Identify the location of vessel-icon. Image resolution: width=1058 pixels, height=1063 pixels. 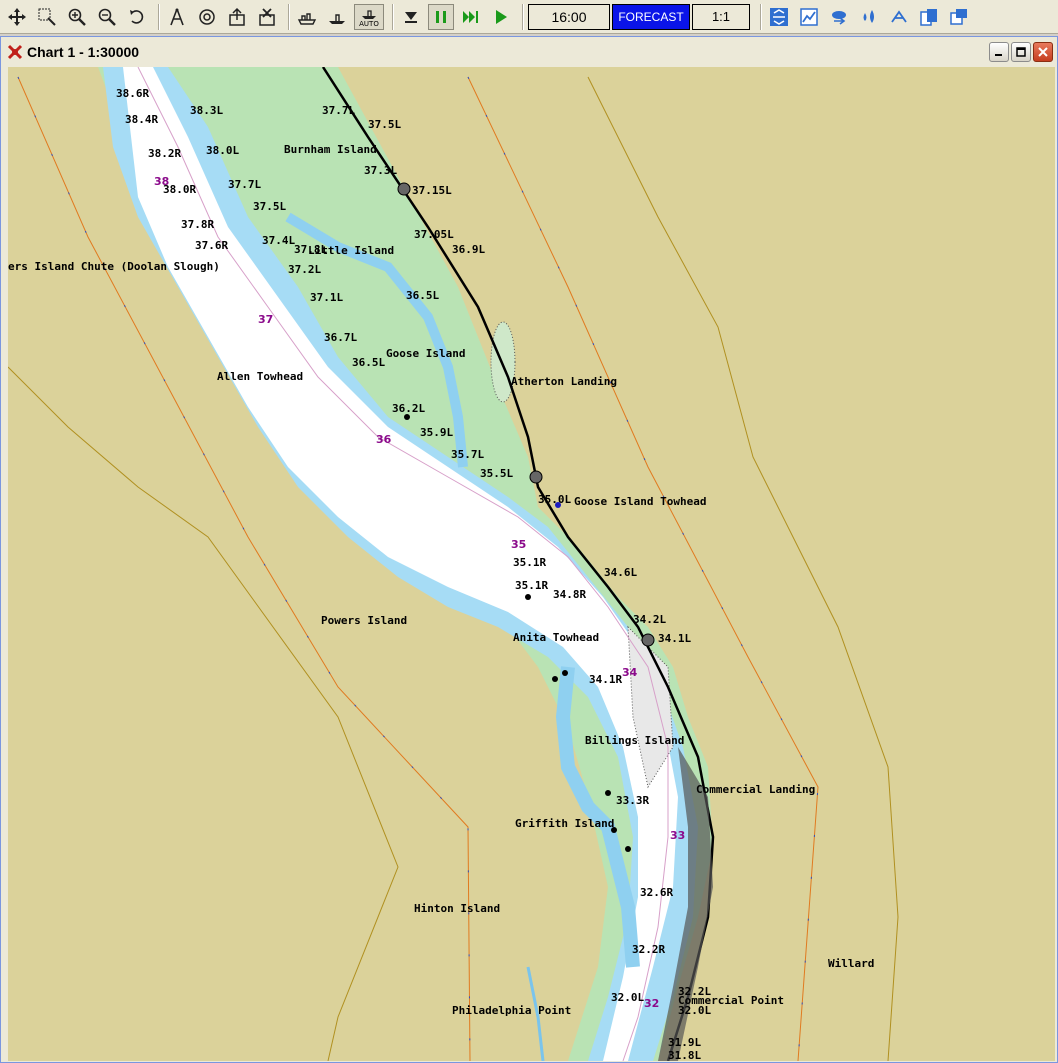
(307, 17).